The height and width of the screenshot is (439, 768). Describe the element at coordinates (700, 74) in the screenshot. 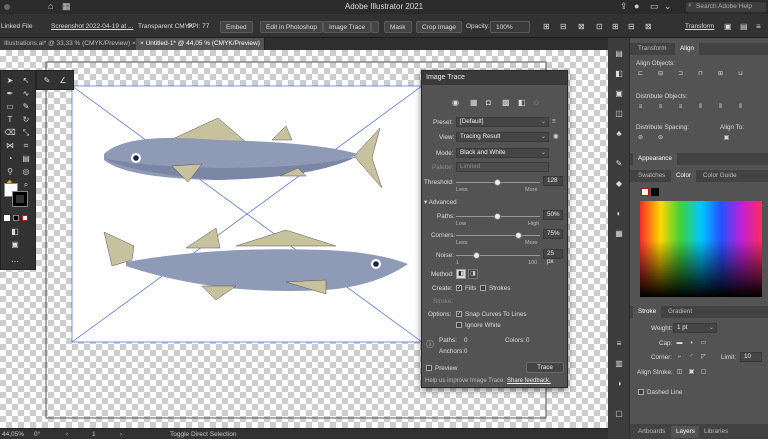

I see `align-top-edge-icon: ⊓` at that location.